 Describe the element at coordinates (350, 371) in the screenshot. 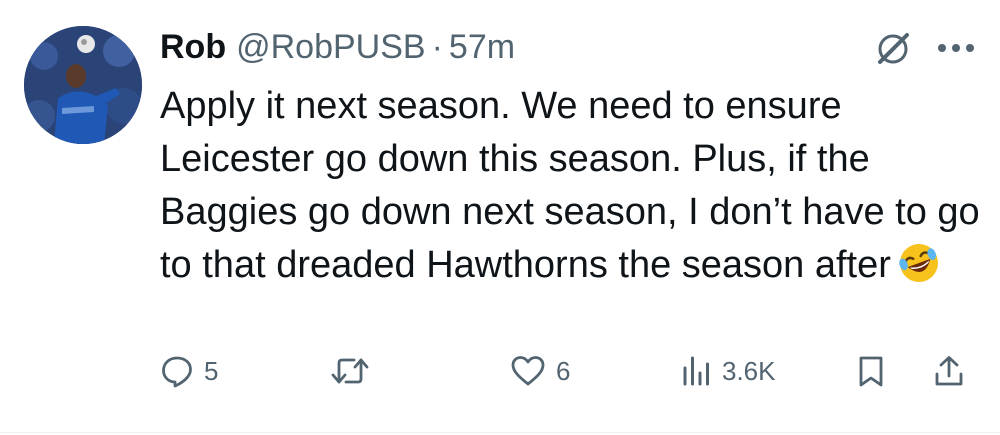

I see `retweet-icon` at that location.